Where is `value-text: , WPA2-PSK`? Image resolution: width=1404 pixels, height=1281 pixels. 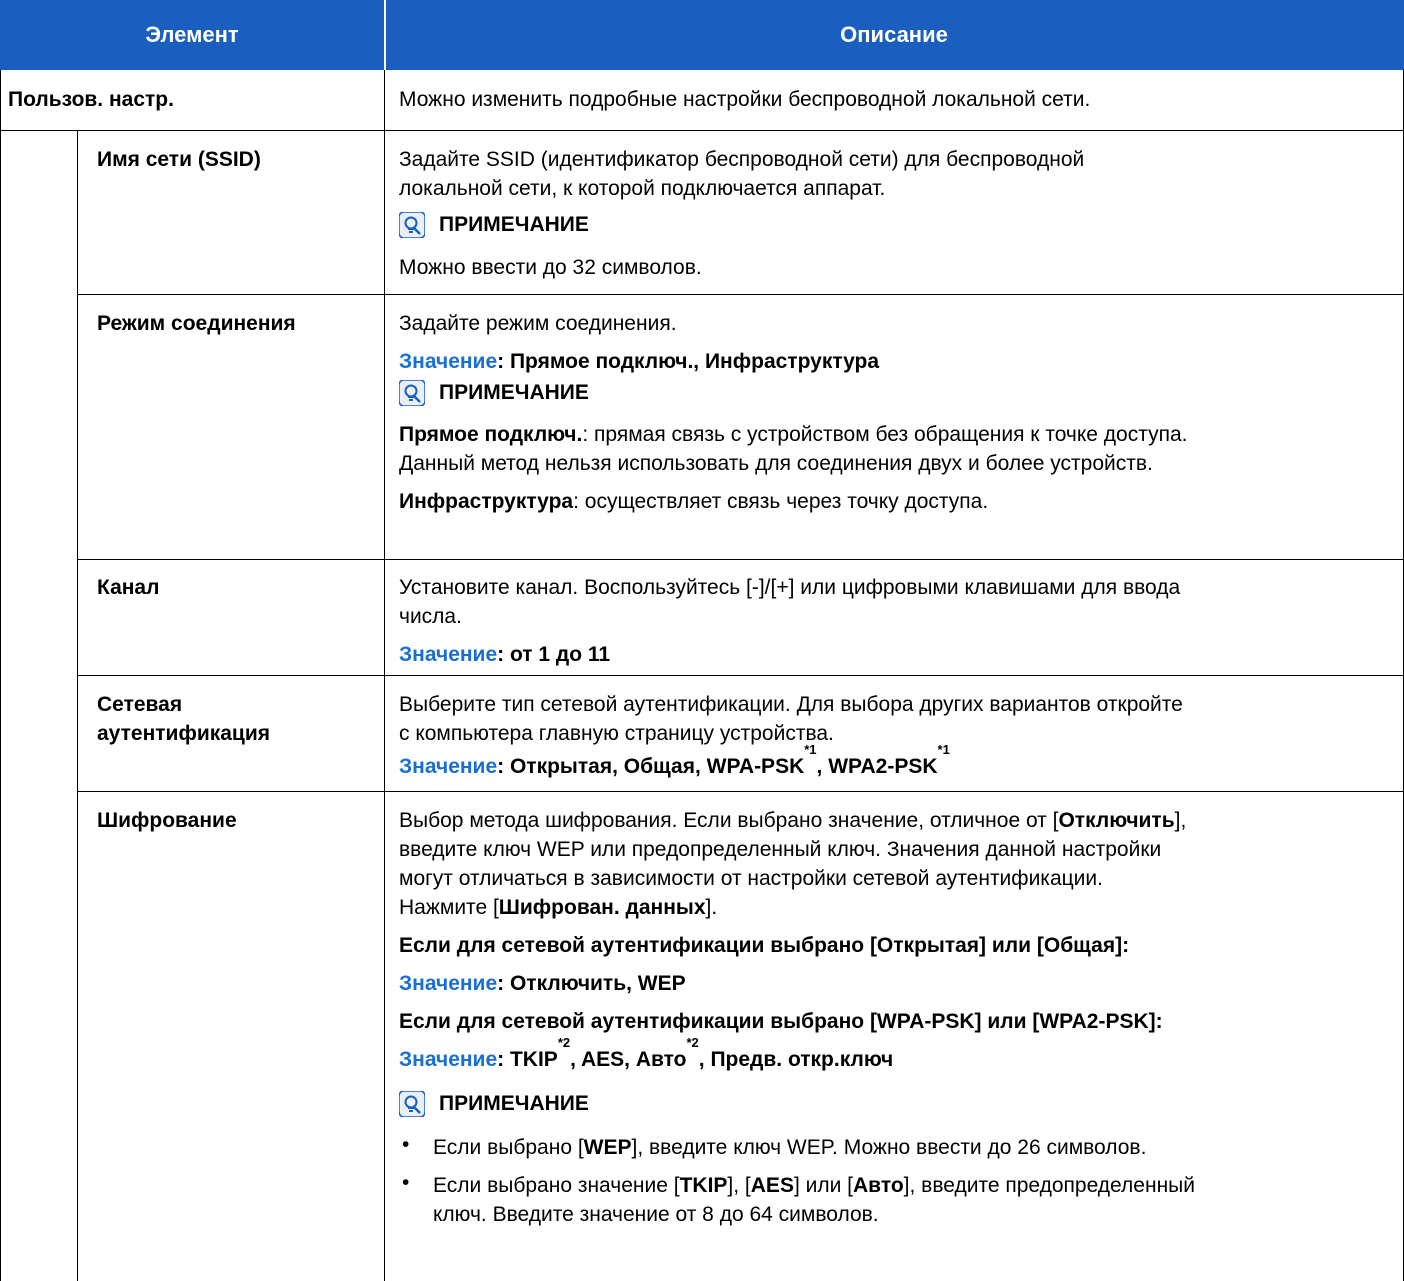
value-text: , WPA2-PSK is located at coordinates (877, 766).